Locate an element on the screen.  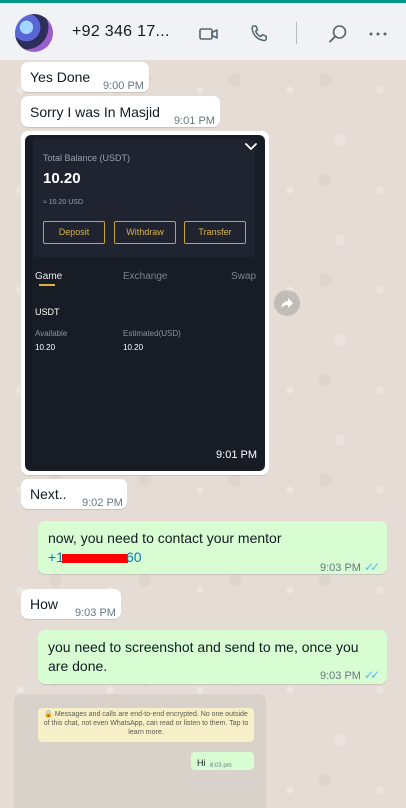
incoming-message: Sorry I was In Masjid 9:01 PM is located at coordinates (120, 111).